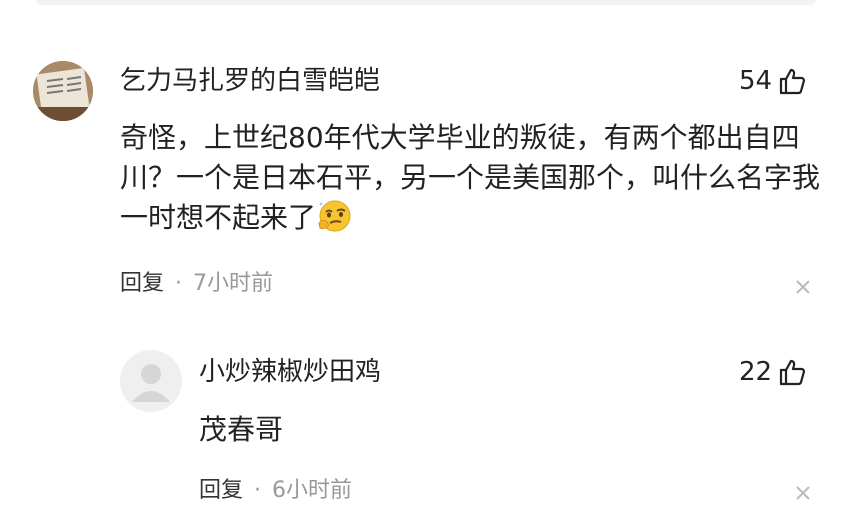 Image resolution: width=863 pixels, height=517 pixels. Describe the element at coordinates (233, 283) in the screenshot. I see `comment-time: 7小时前` at that location.